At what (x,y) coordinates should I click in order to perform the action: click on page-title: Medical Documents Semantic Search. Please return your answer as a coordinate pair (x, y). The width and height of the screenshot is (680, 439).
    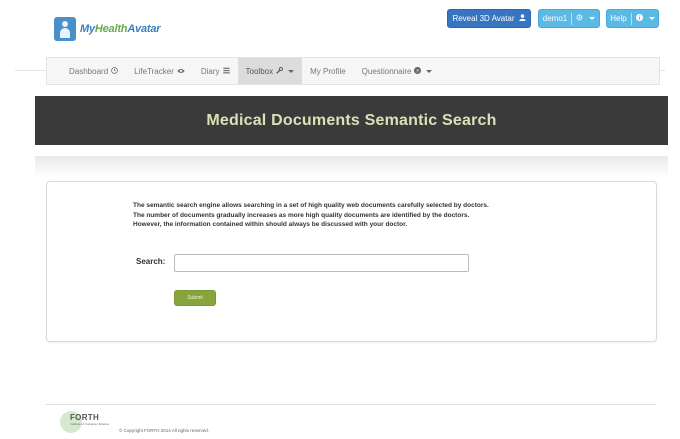
    Looking at the image, I should click on (351, 120).